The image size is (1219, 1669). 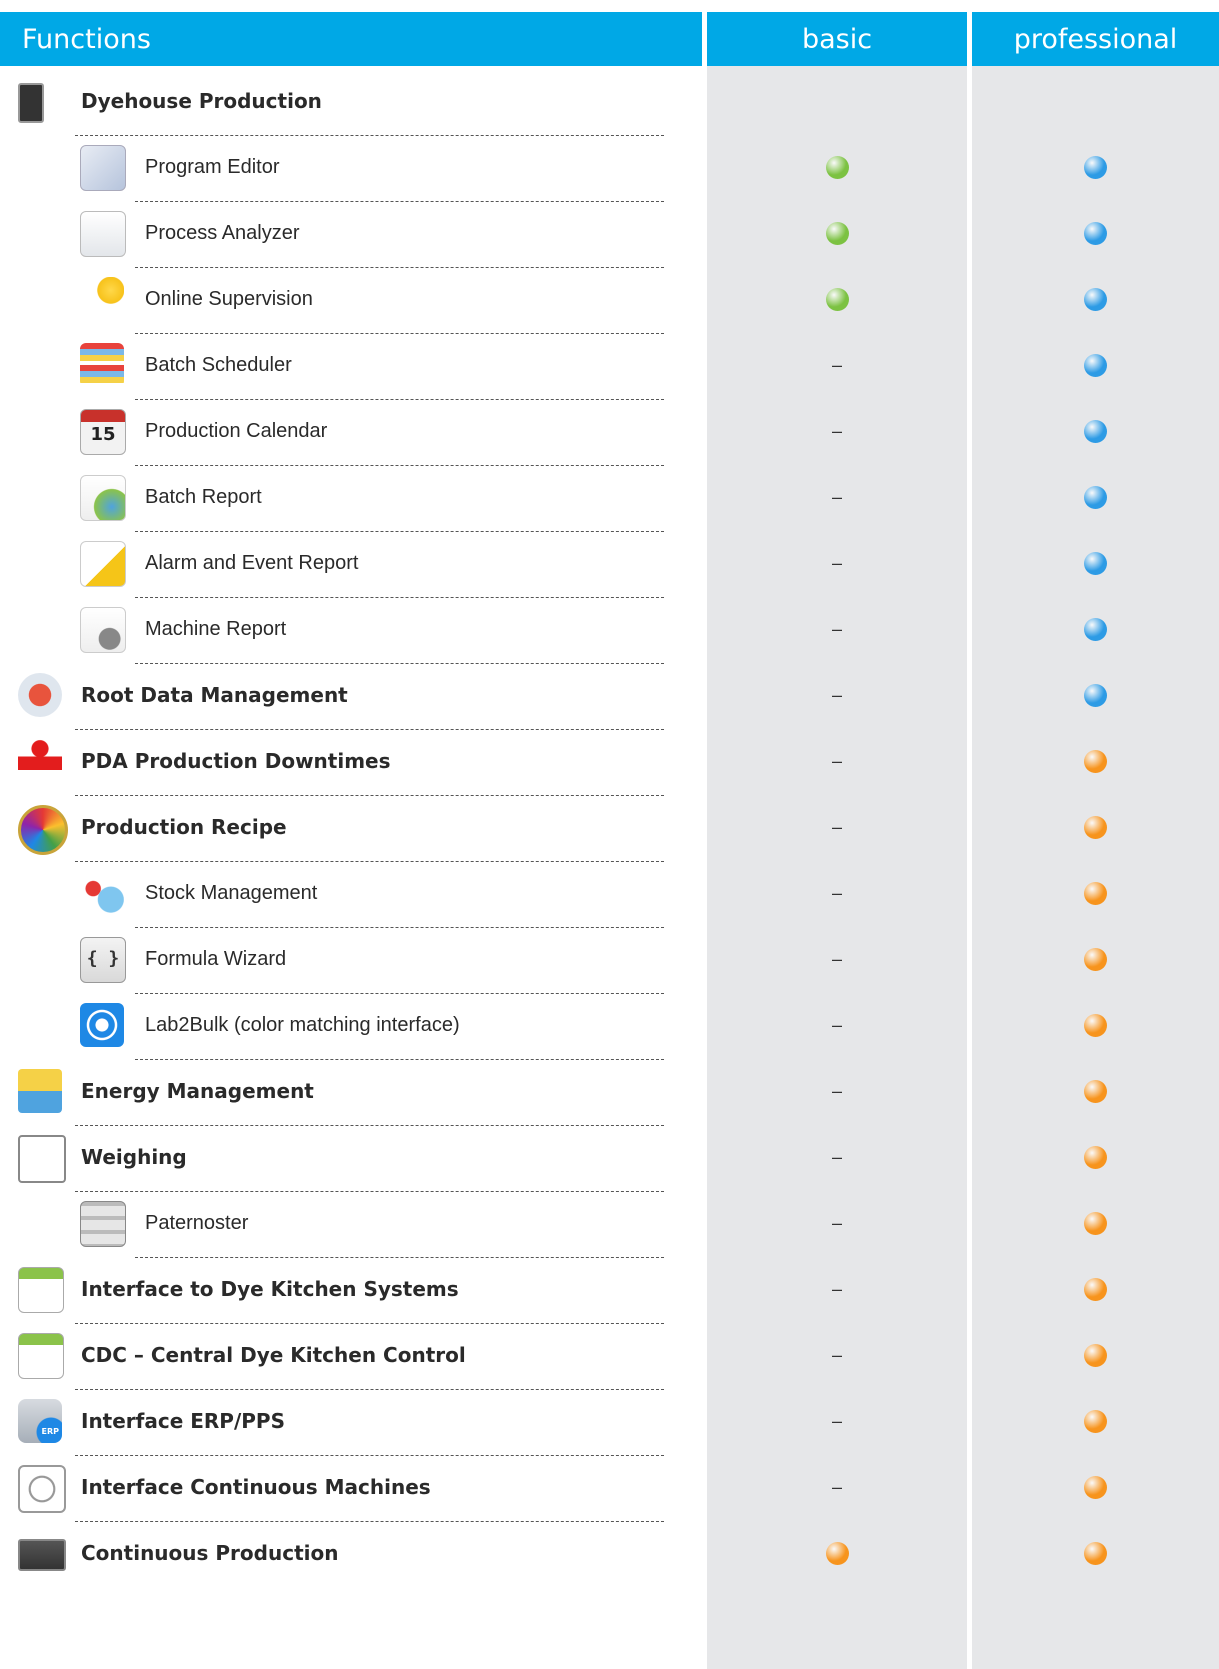 What do you see at coordinates (609, 1553) in the screenshot?
I see `table-row: Continuous Production` at bounding box center [609, 1553].